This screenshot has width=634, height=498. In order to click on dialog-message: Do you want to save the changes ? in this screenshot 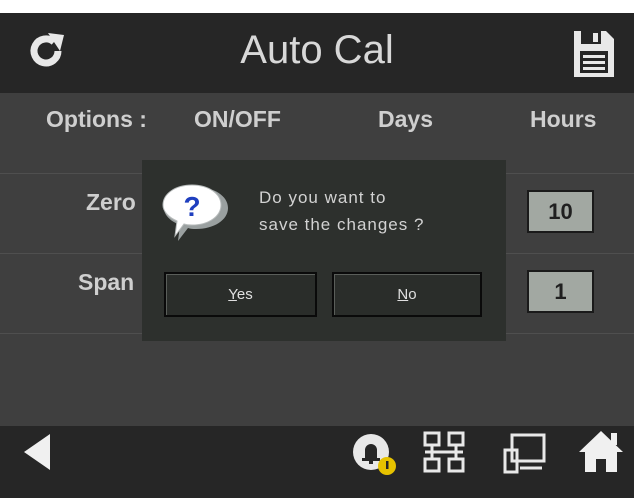, I will do `click(341, 211)`.